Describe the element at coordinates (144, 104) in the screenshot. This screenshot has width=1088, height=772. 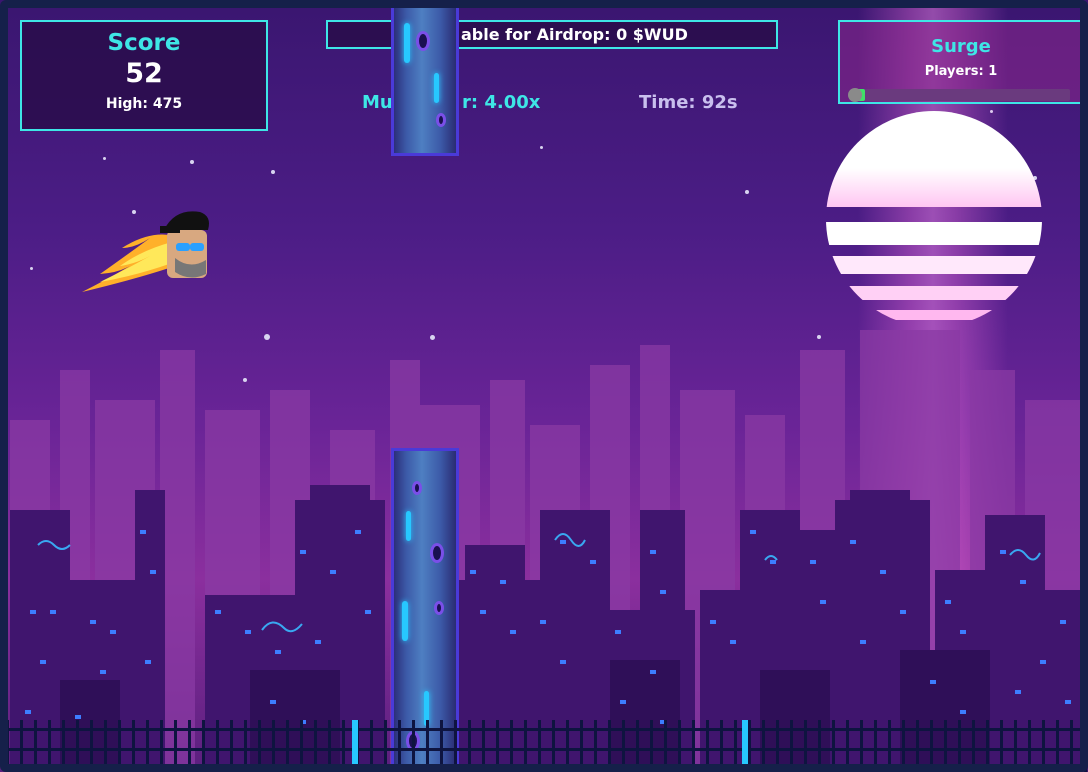
I see `high-score: High: 475` at that location.